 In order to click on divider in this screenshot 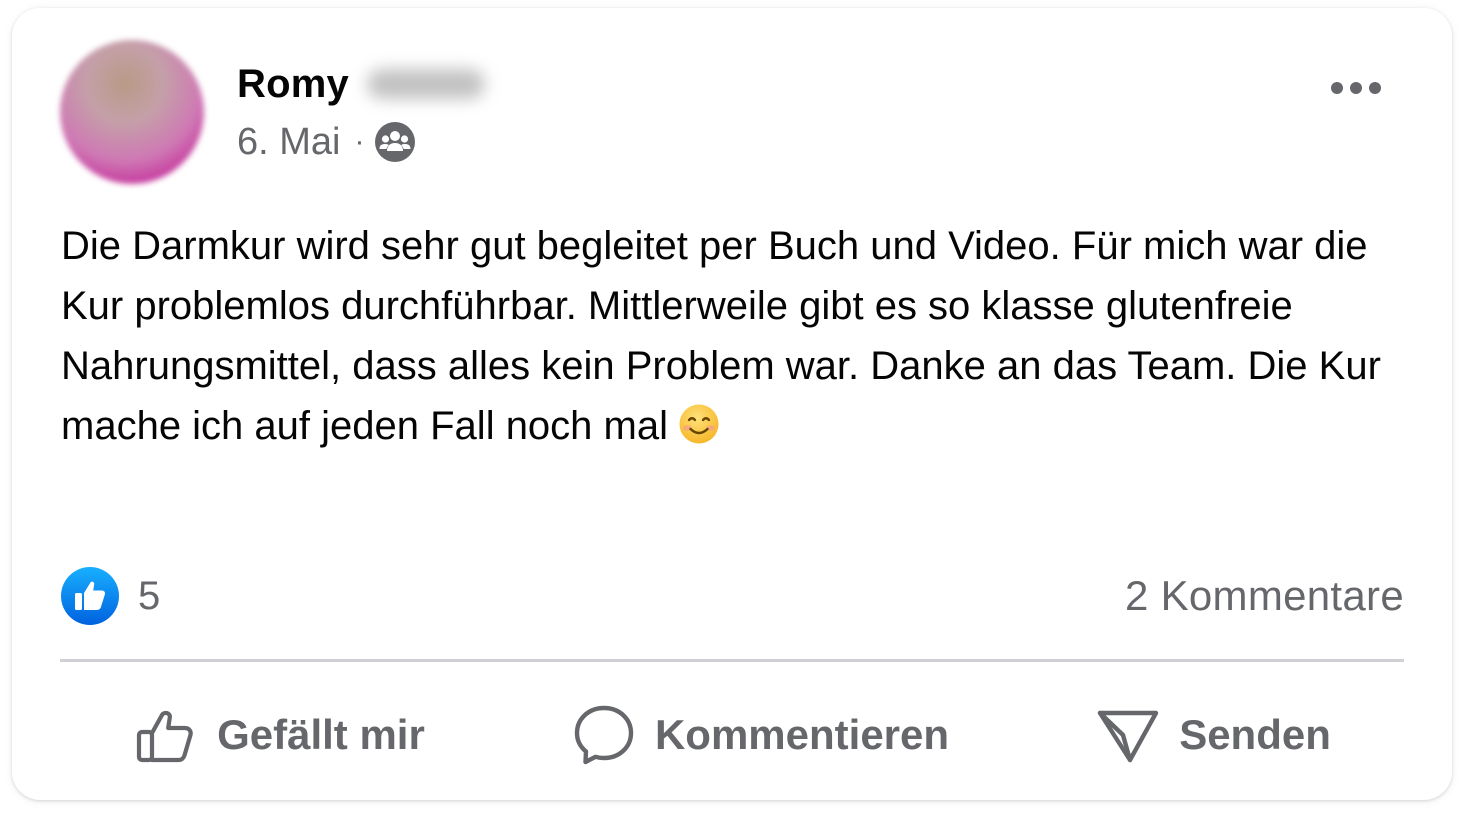, I will do `click(732, 660)`.